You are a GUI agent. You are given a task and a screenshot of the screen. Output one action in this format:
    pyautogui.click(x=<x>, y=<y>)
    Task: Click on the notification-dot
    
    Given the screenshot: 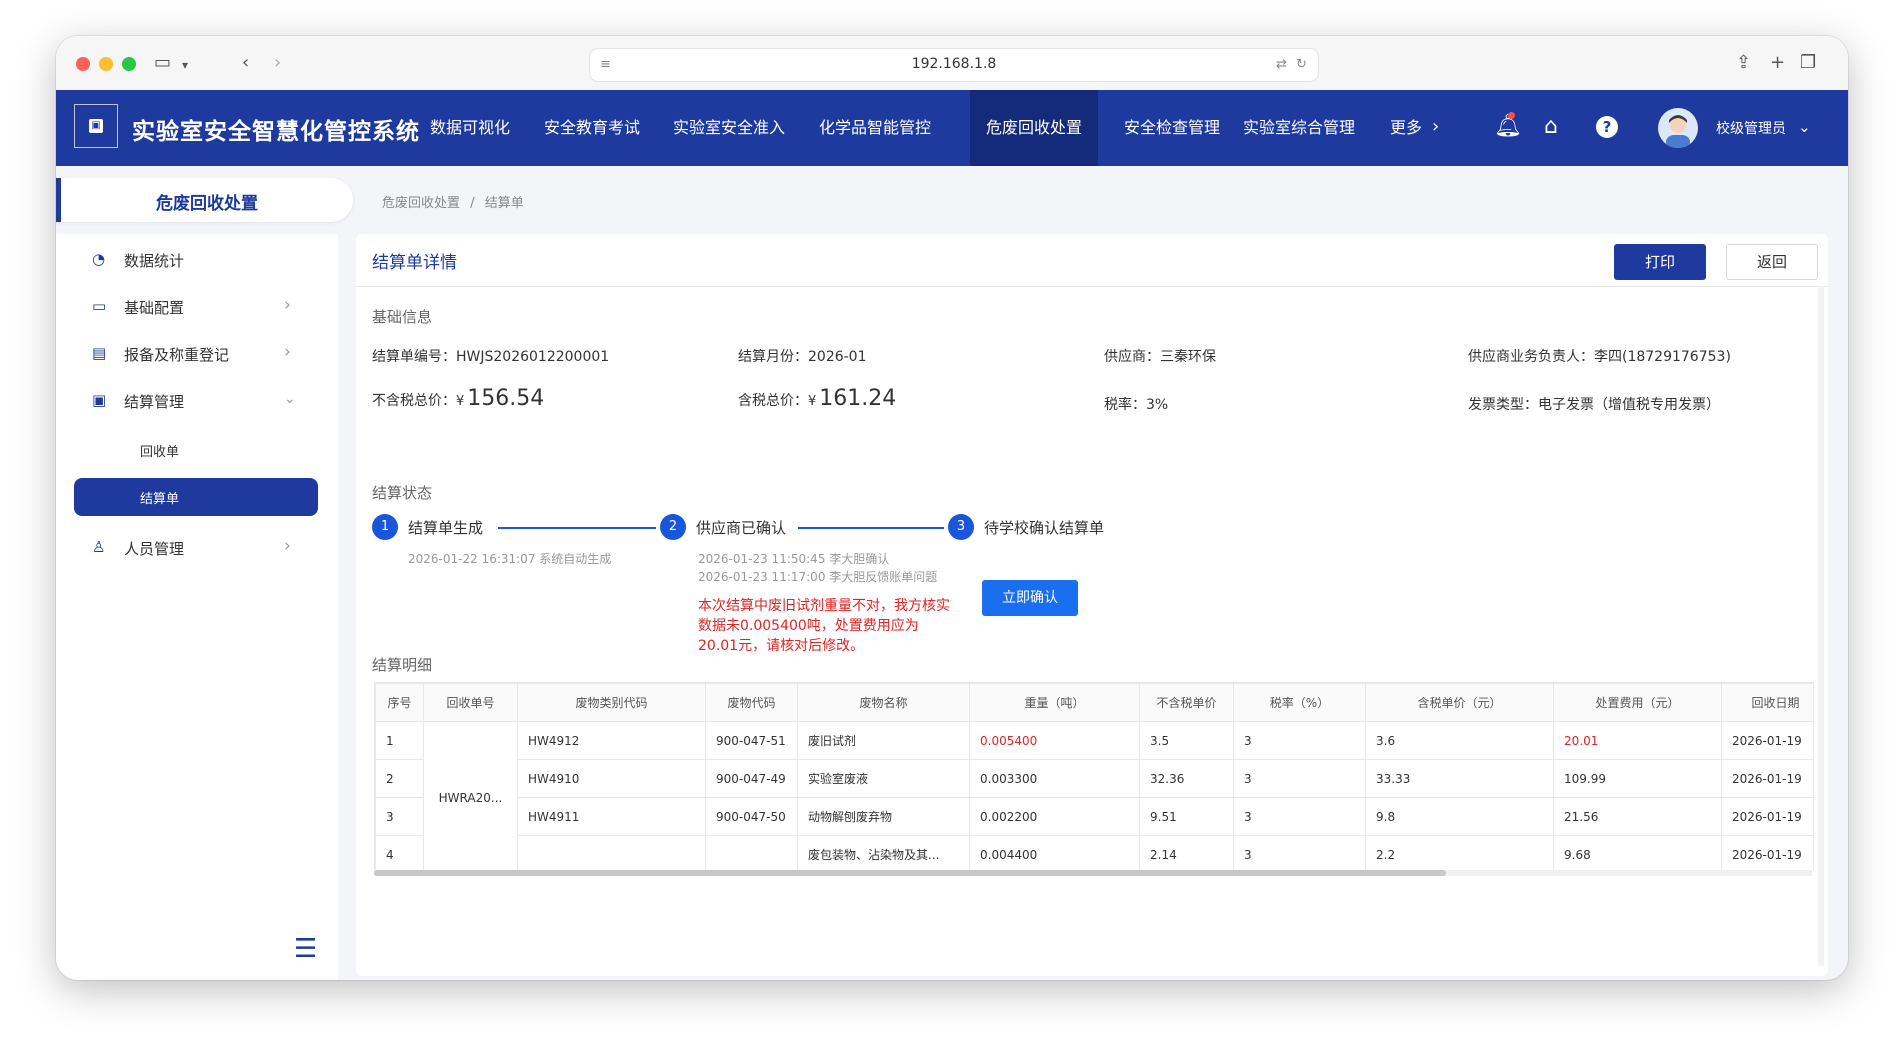 What is the action you would take?
    pyautogui.click(x=1511, y=115)
    